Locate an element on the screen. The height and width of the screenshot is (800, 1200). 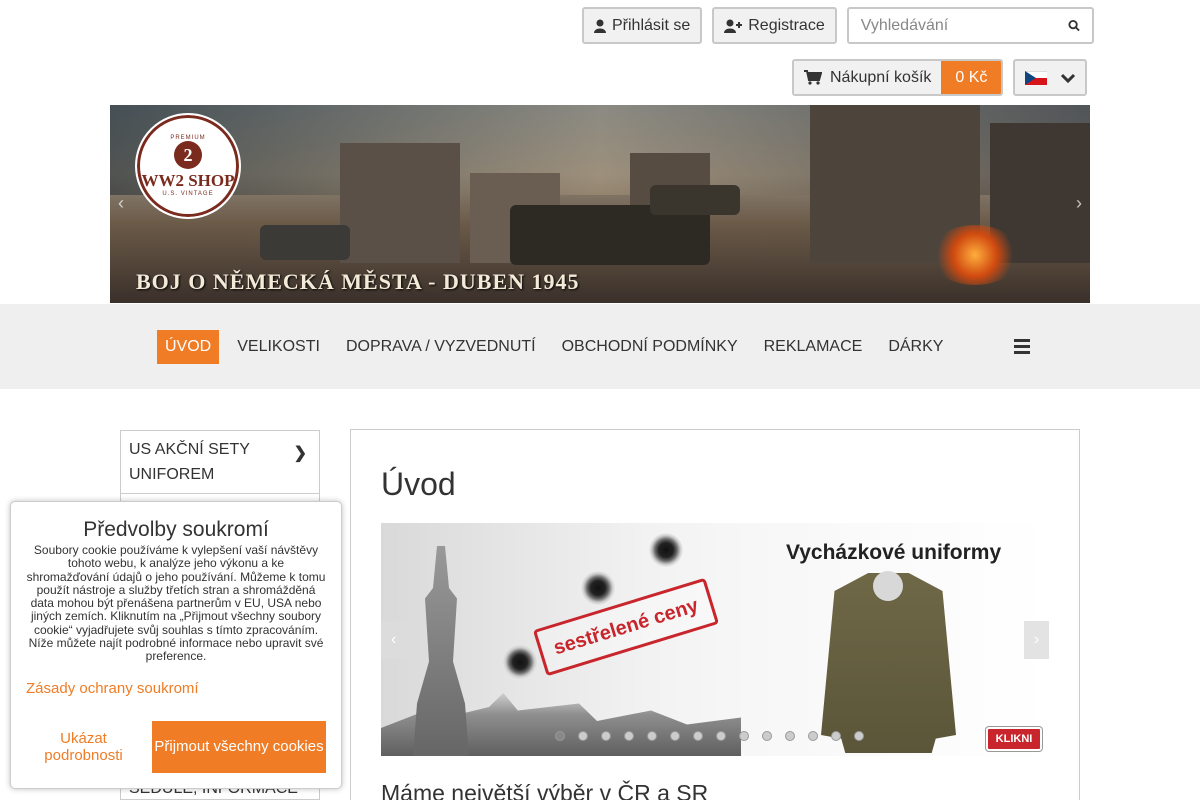
section-heading: Máme největší výběr v ČR a SR is located at coordinates (545, 790).